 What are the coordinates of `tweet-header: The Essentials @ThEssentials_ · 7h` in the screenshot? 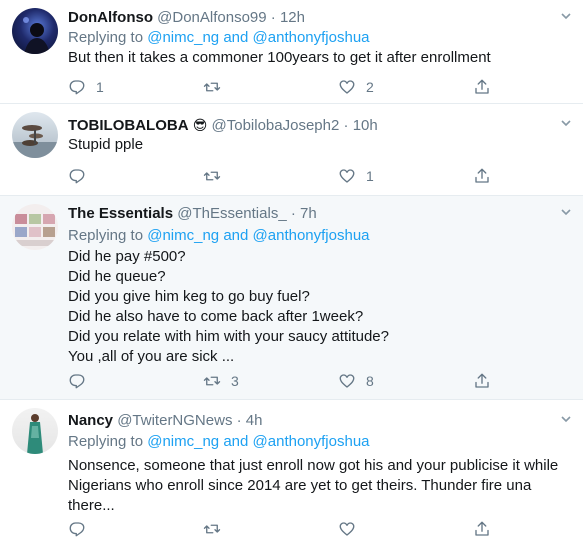 It's located at (310, 214).